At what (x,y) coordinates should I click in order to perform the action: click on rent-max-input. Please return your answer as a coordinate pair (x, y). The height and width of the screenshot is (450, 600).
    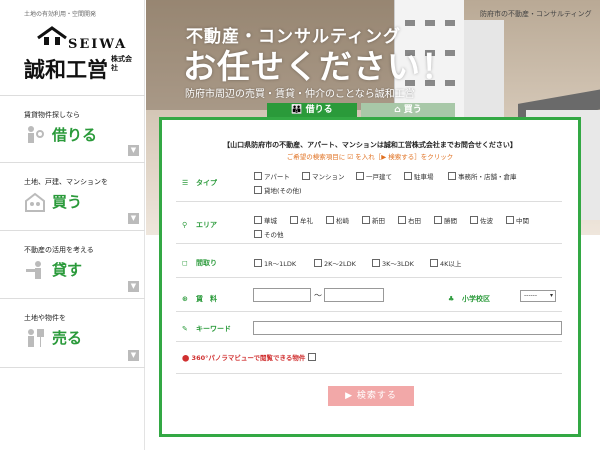
    Looking at the image, I should click on (354, 295).